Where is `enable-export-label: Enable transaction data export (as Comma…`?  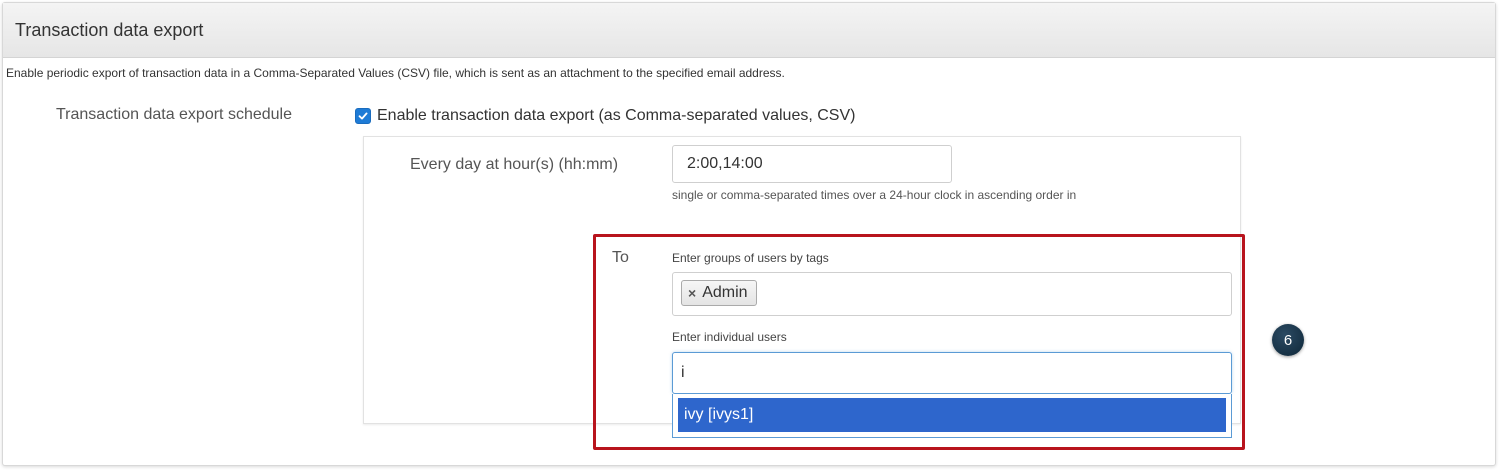 enable-export-label: Enable transaction data export (as Comma… is located at coordinates (616, 116).